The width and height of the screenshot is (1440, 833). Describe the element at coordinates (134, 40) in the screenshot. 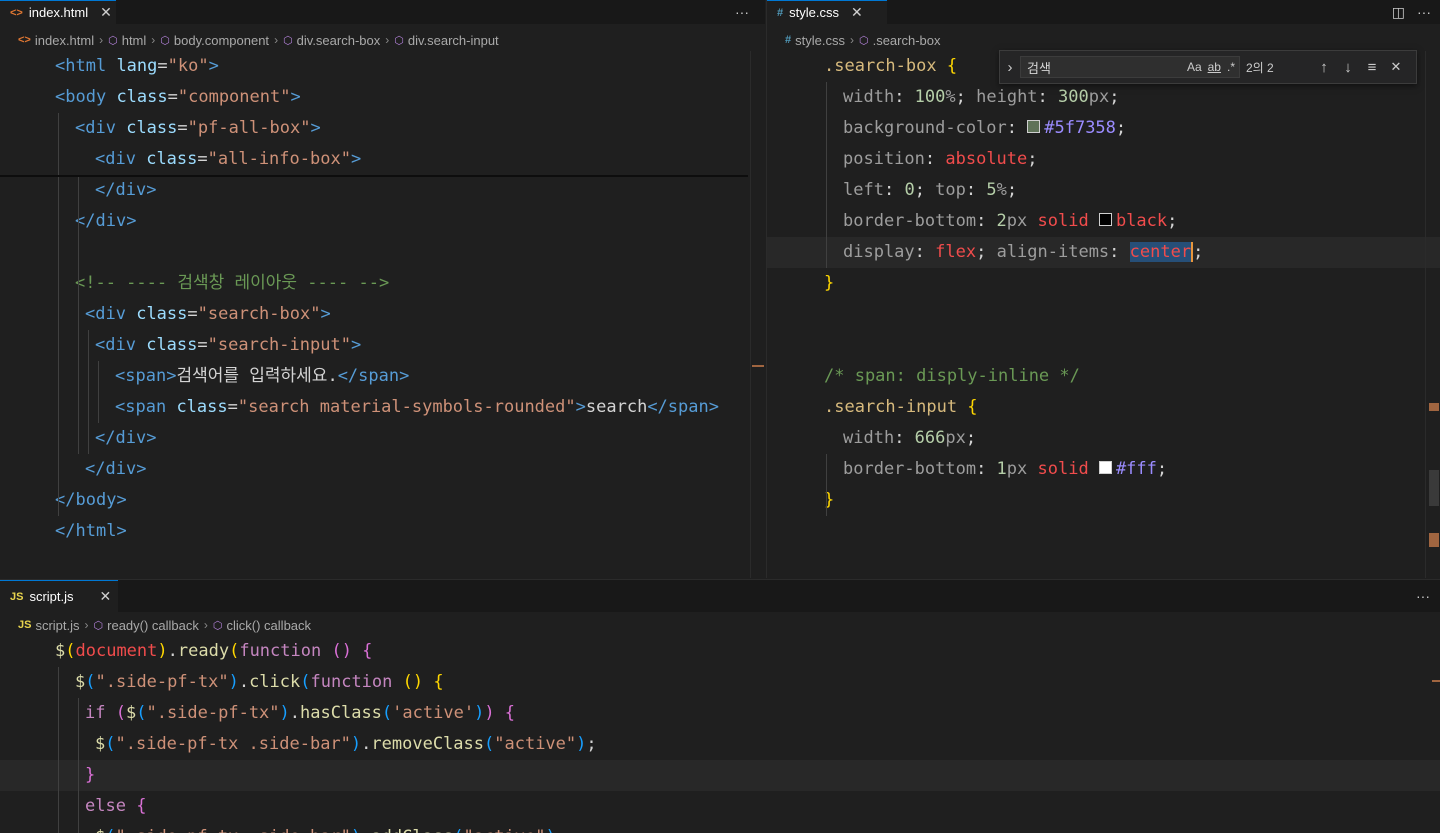

I see `breadcrumb-item: html` at that location.